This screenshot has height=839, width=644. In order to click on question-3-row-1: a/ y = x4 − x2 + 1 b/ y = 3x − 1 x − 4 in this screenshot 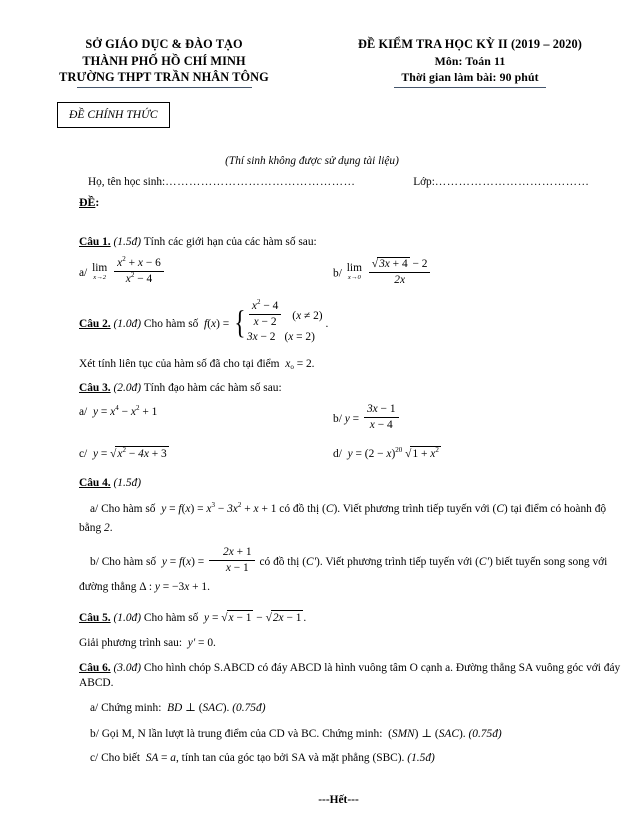, I will do `click(353, 418)`.